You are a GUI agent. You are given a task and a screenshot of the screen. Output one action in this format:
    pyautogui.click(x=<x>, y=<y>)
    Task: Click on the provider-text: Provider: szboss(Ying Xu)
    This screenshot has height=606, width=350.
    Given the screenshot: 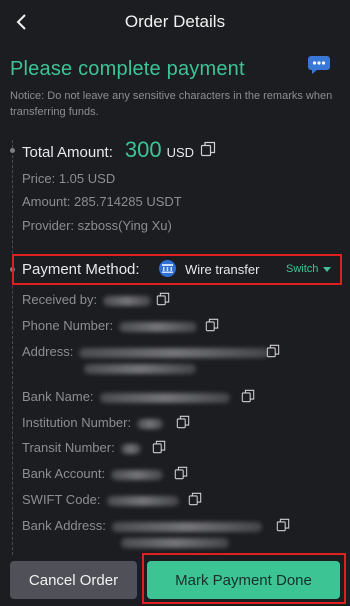 What is the action you would take?
    pyautogui.click(x=97, y=225)
    